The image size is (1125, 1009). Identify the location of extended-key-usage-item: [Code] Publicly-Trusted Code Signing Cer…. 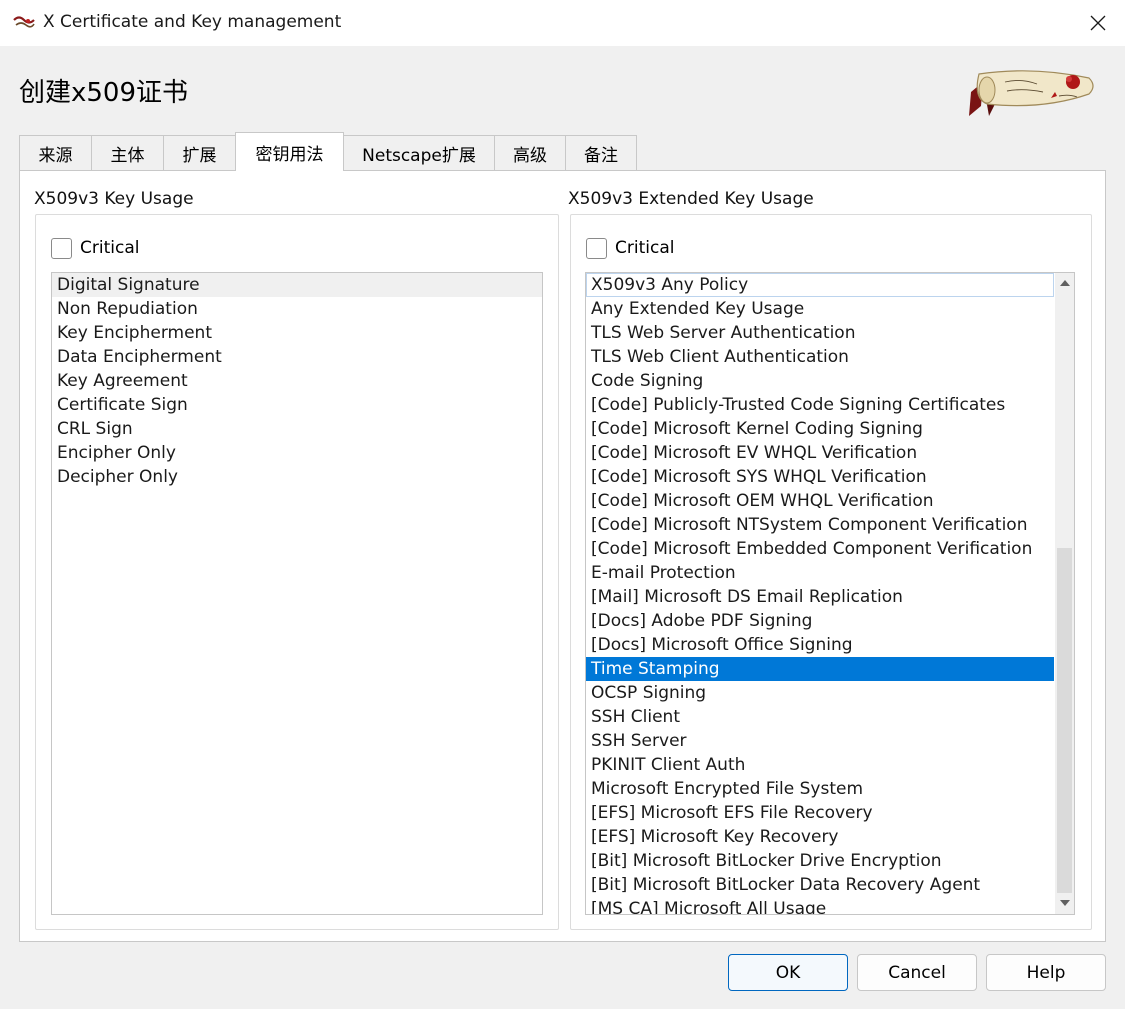
(820, 405).